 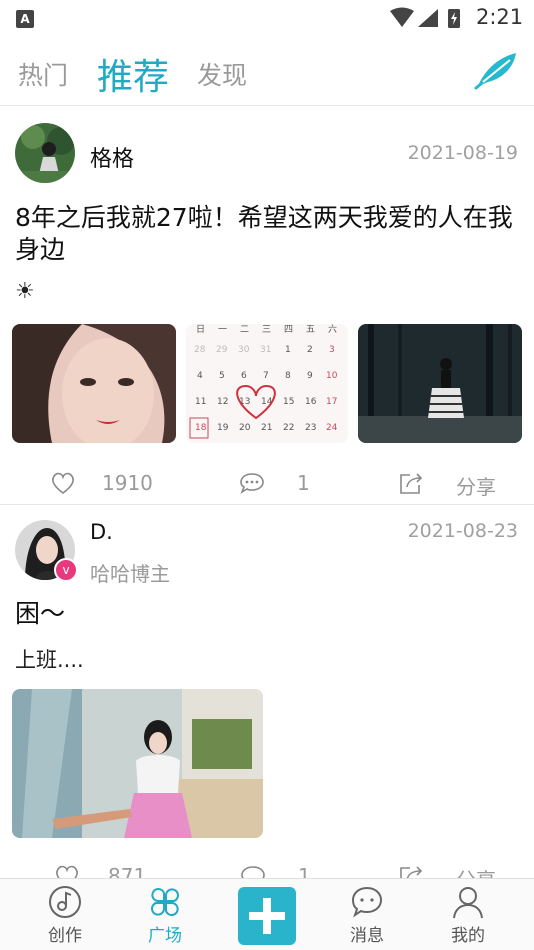 I want to click on plus-icon, so click(x=267, y=916).